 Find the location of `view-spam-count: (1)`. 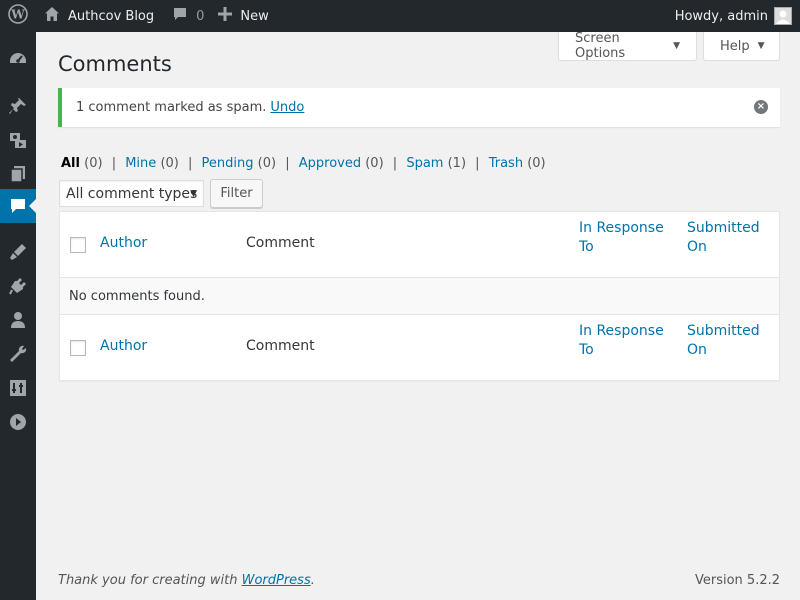

view-spam-count: (1) is located at coordinates (457, 163).